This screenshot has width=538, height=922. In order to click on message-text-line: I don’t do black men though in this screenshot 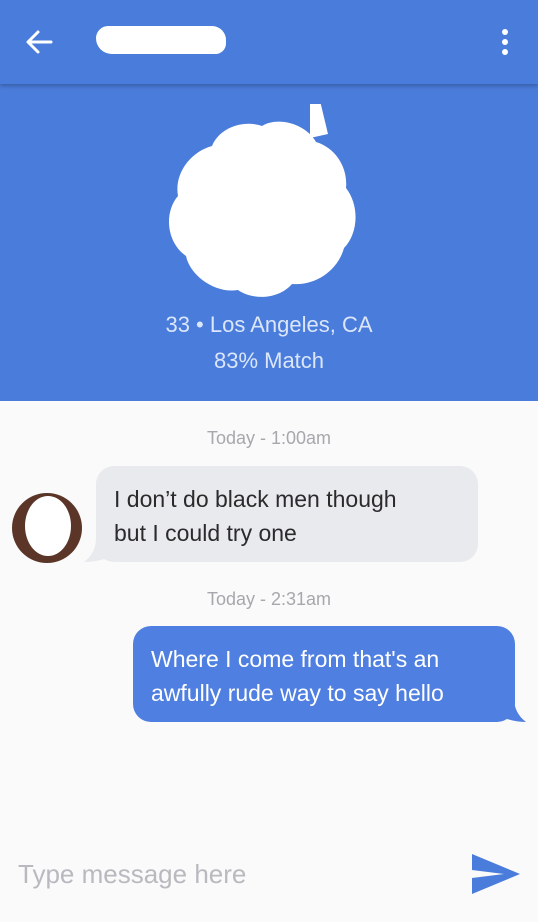, I will do `click(255, 499)`.